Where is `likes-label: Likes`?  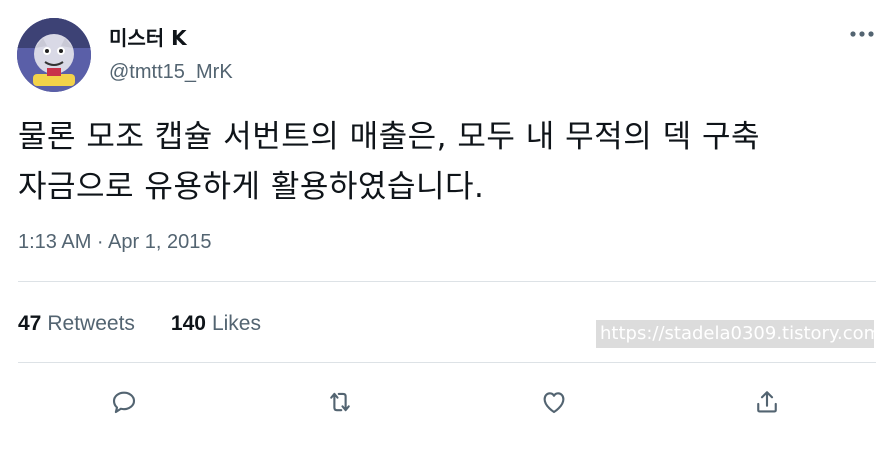
likes-label: Likes is located at coordinates (236, 323).